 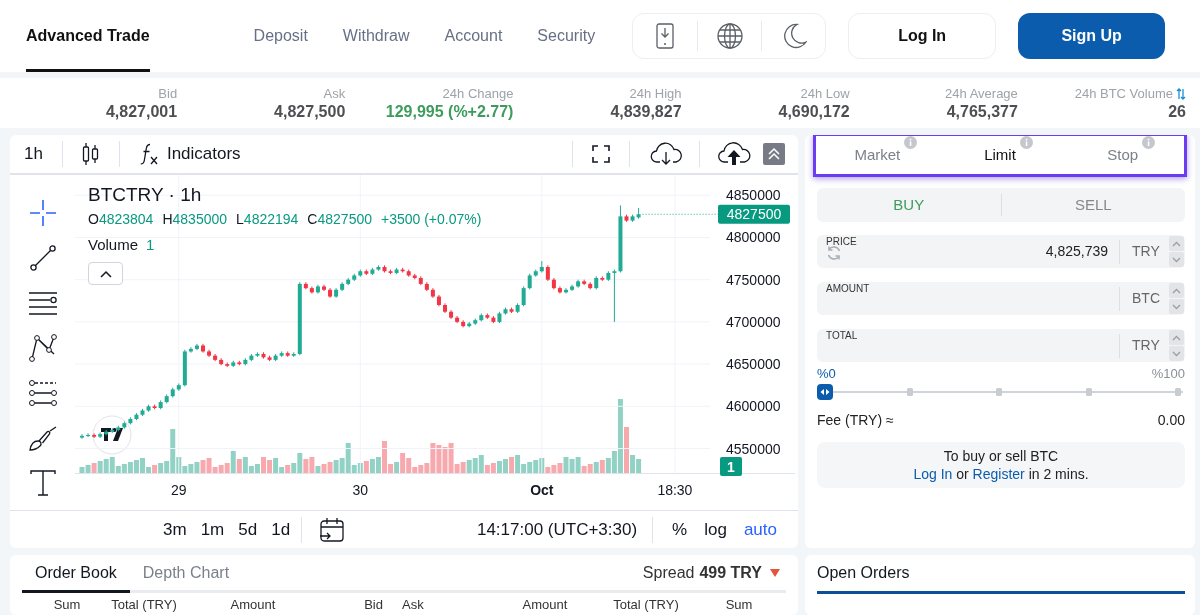 I want to click on volume-label: Volume, so click(x=113, y=245).